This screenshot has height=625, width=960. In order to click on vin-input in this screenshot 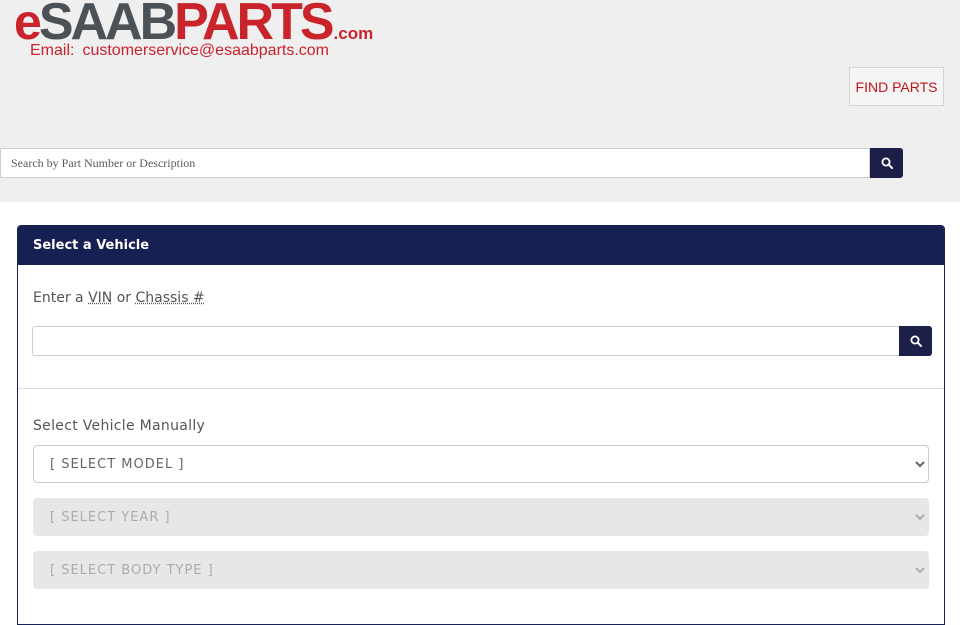, I will do `click(466, 341)`.